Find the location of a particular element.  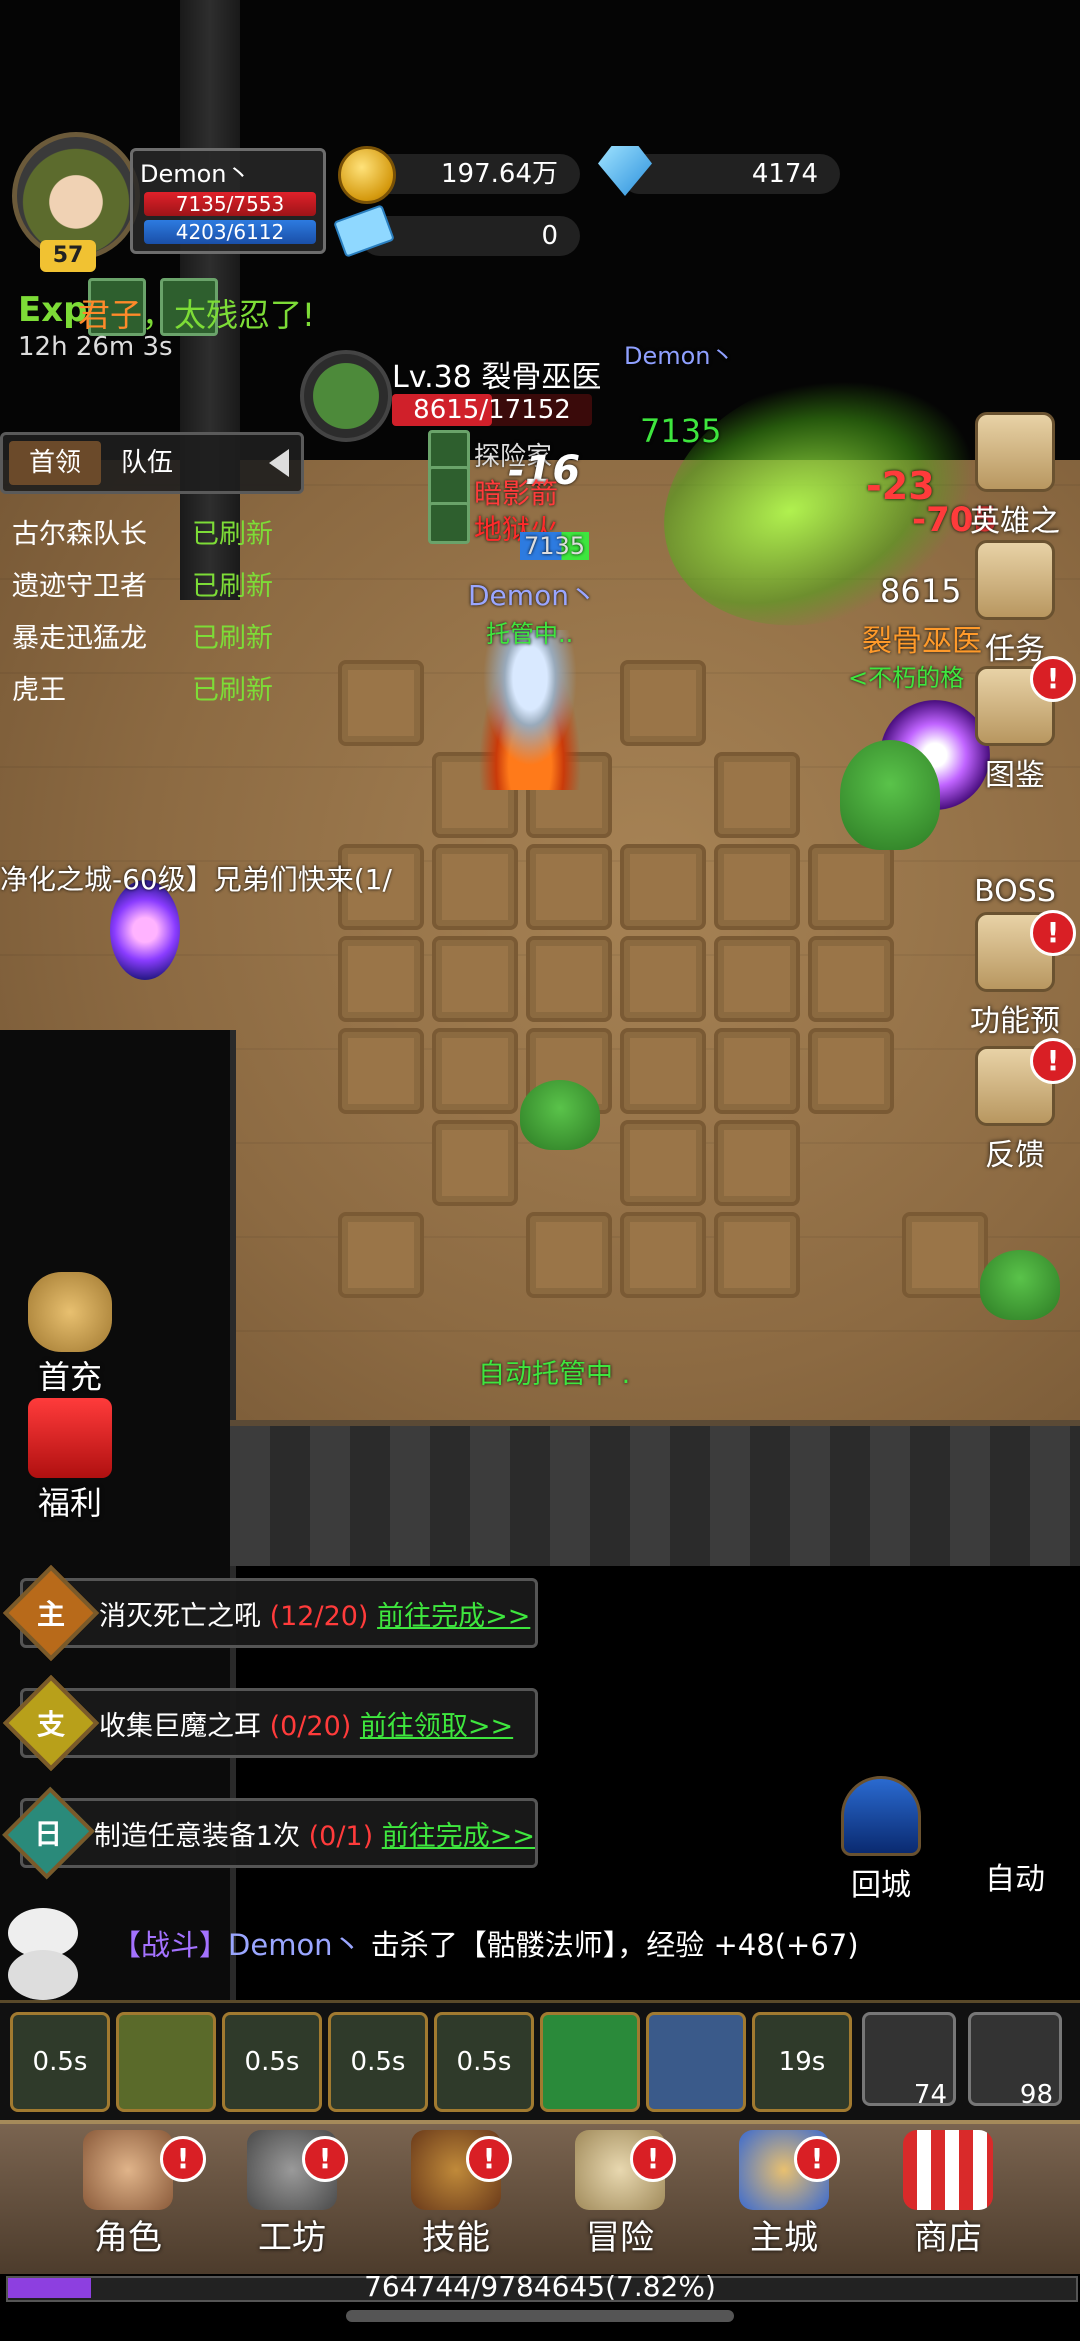

buff-timer: 12h 26m 3s is located at coordinates (95, 347).